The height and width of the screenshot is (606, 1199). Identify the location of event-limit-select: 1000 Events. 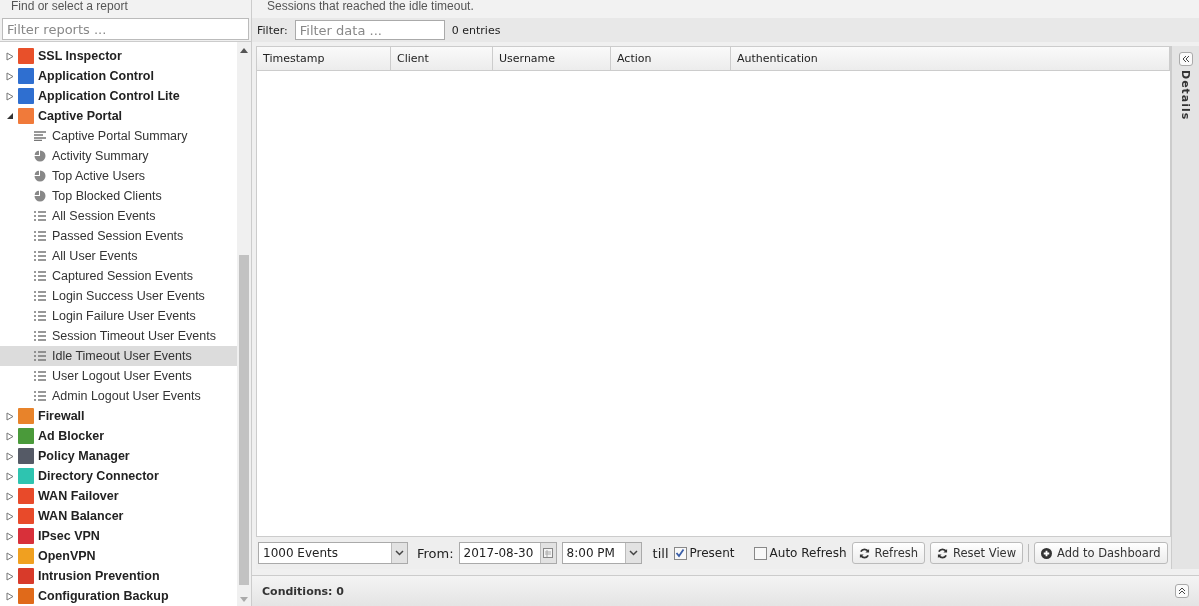
(333, 553).